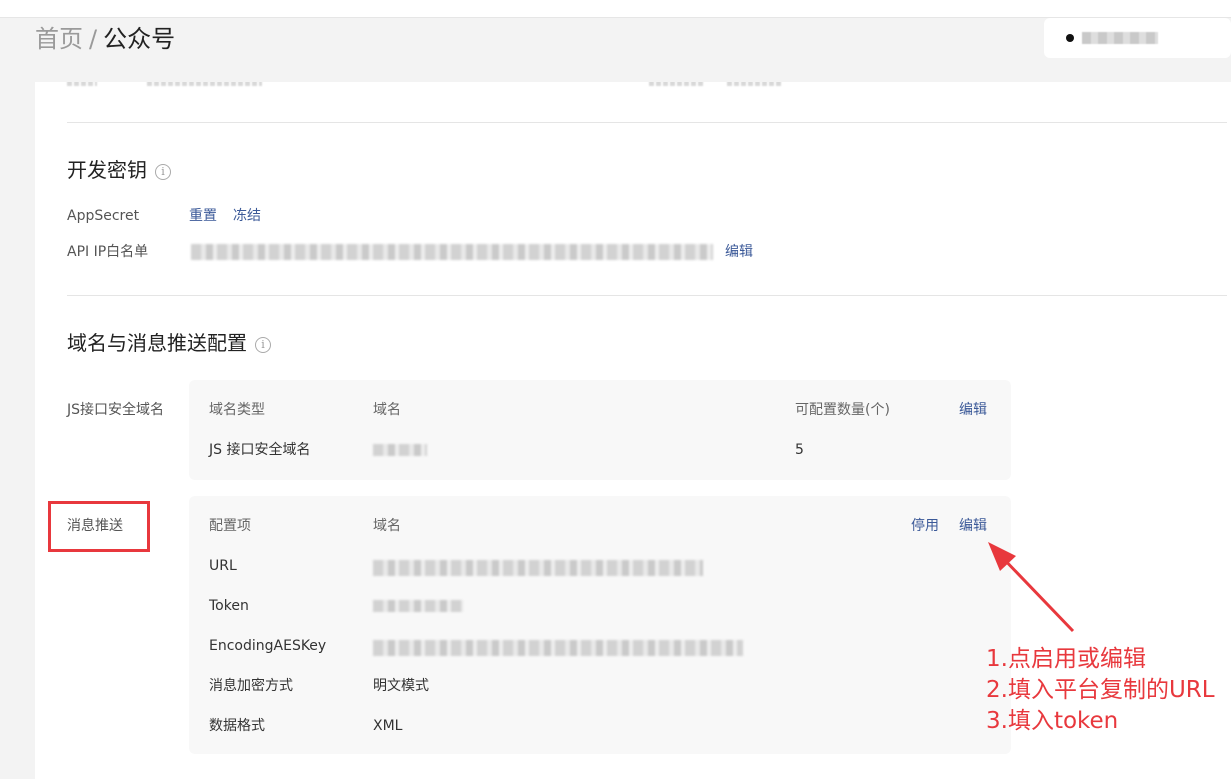  What do you see at coordinates (600, 430) in the screenshot?
I see `js-domain-panel: 域名类型 域名 可配置数量(个) 编辑 JS 接口安全域名 5` at bounding box center [600, 430].